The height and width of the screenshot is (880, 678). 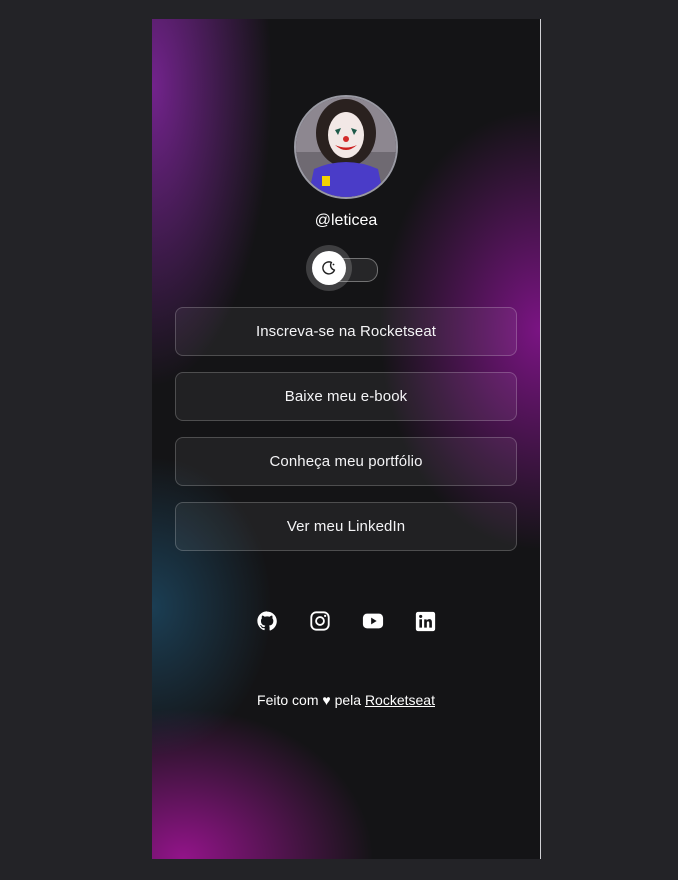 I want to click on link-button-ebook: Baixe meu e-book, so click(x=346, y=396).